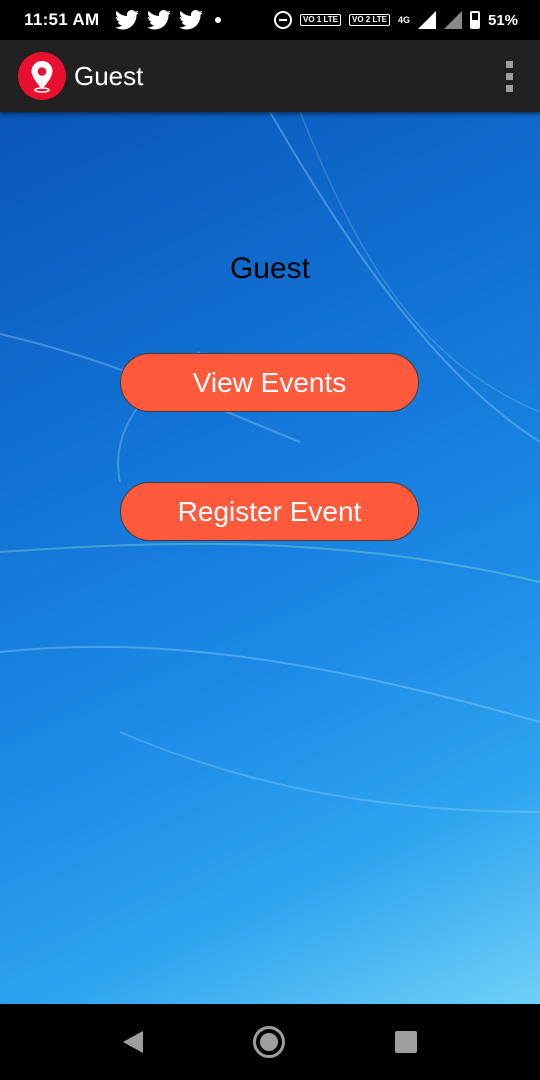  What do you see at coordinates (509, 76) in the screenshot?
I see `more-vert-icon` at bounding box center [509, 76].